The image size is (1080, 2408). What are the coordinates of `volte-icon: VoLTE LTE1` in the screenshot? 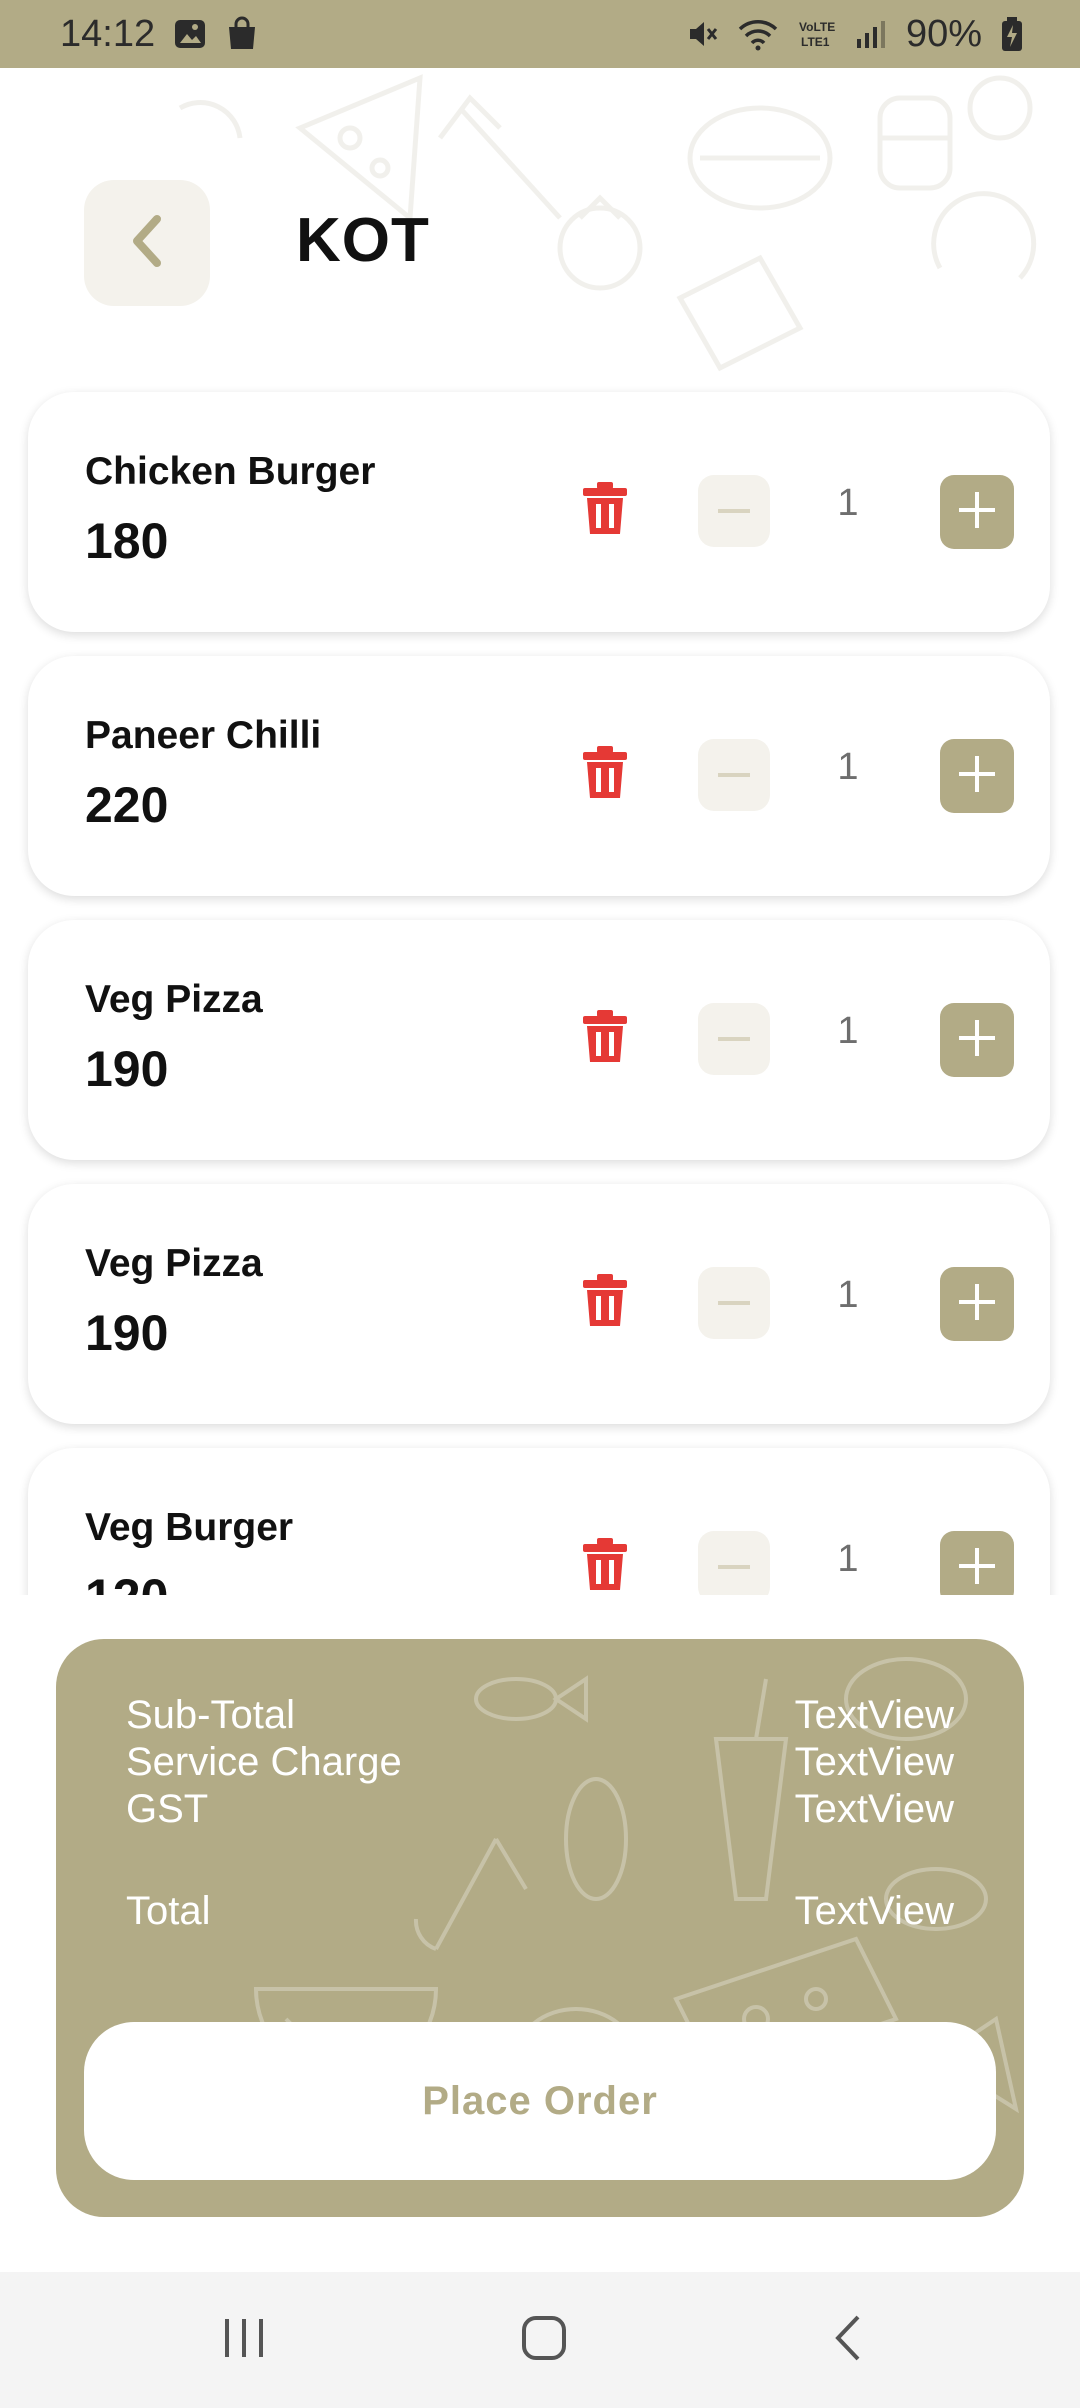 It's located at (816, 34).